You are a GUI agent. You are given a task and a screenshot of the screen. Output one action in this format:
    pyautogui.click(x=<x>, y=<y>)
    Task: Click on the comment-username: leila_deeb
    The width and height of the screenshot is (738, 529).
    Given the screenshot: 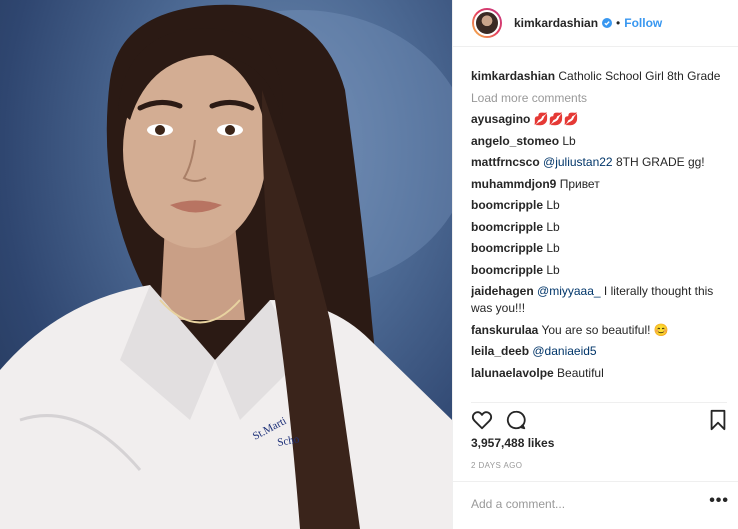 What is the action you would take?
    pyautogui.click(x=500, y=351)
    